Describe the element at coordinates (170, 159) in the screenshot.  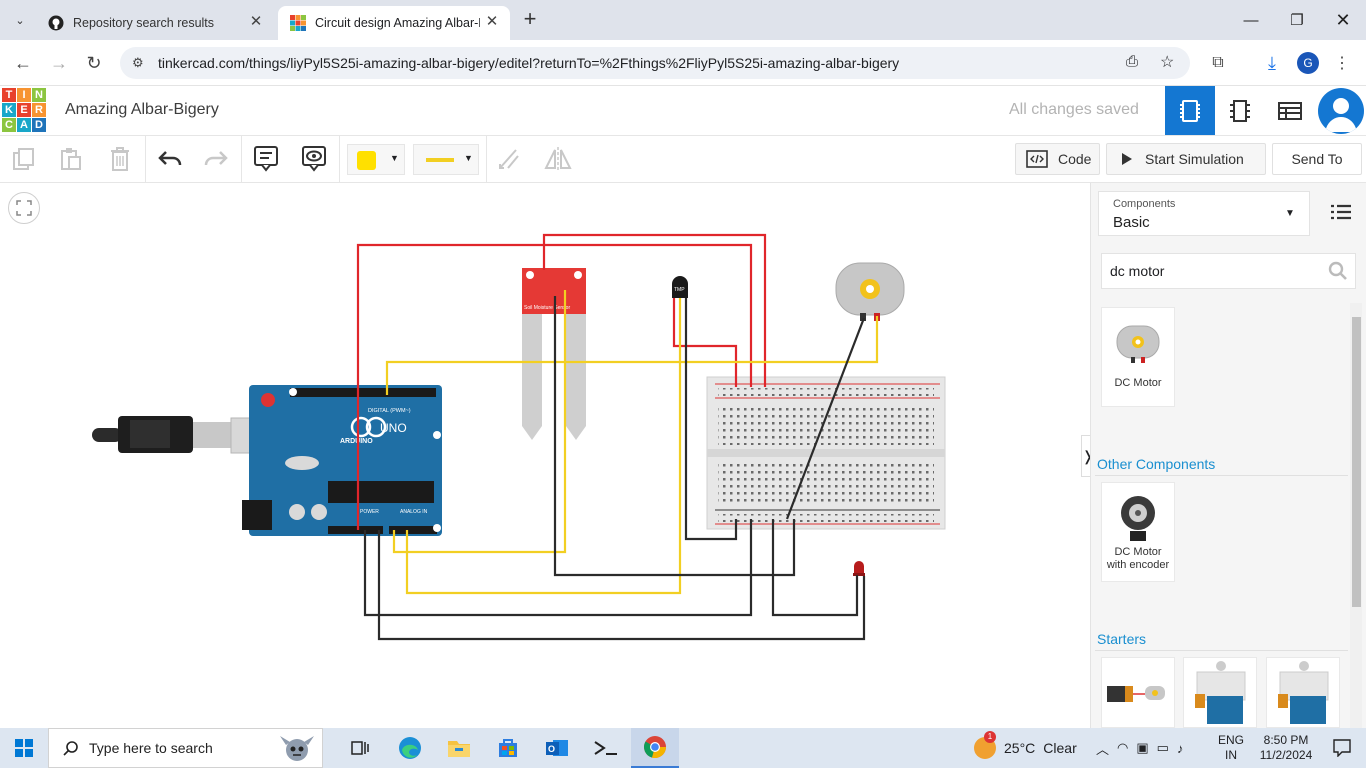
I see `undo-icon` at that location.